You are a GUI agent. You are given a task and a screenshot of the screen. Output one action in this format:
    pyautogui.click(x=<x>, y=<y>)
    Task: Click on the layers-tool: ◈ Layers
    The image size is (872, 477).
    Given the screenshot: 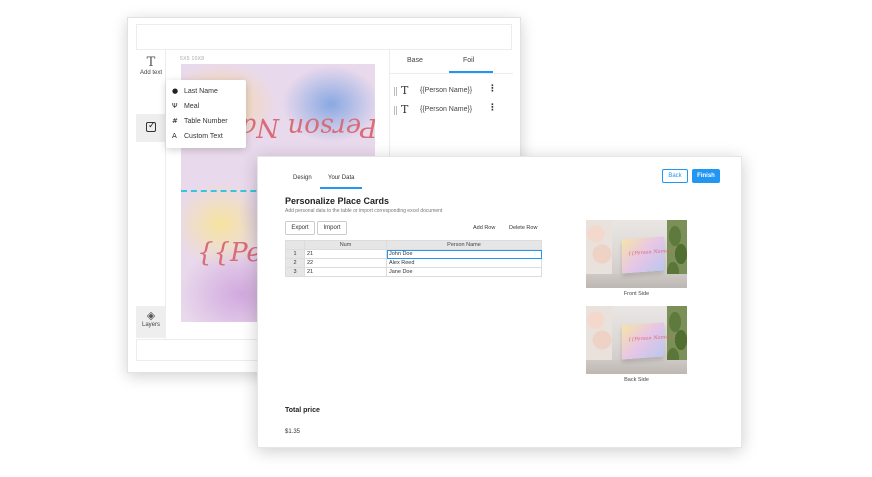 What is the action you would take?
    pyautogui.click(x=151, y=322)
    